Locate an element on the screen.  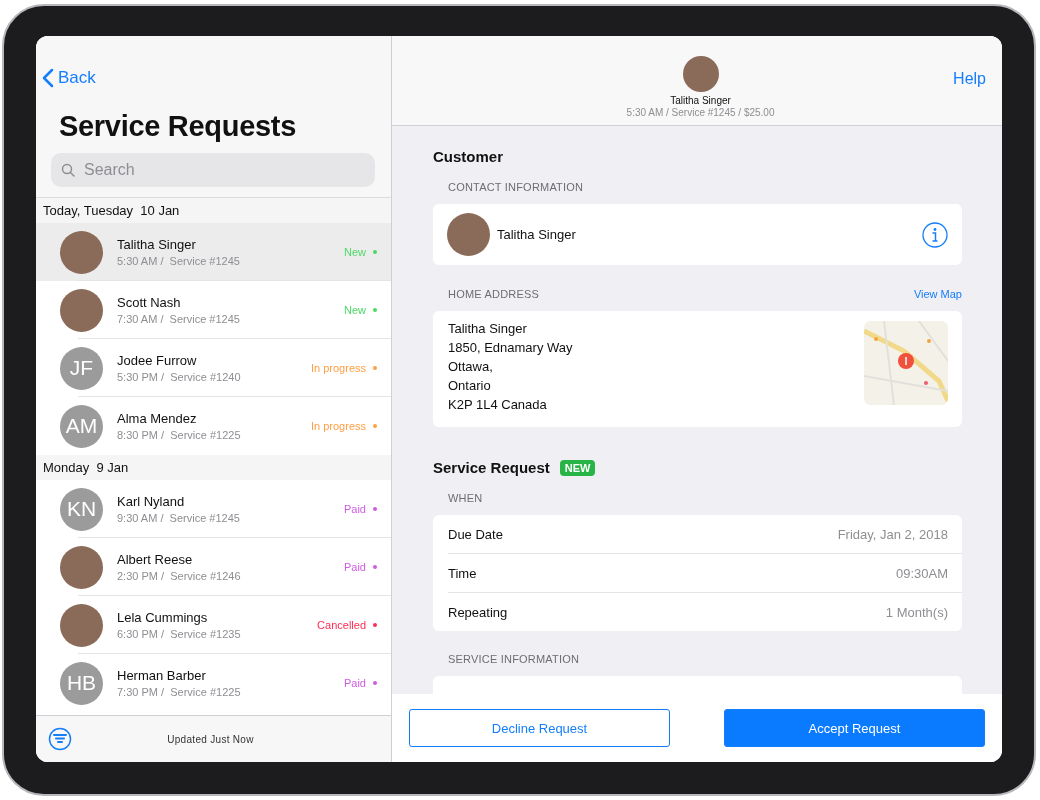
address-line: Talitha Singer is located at coordinates (488, 328).